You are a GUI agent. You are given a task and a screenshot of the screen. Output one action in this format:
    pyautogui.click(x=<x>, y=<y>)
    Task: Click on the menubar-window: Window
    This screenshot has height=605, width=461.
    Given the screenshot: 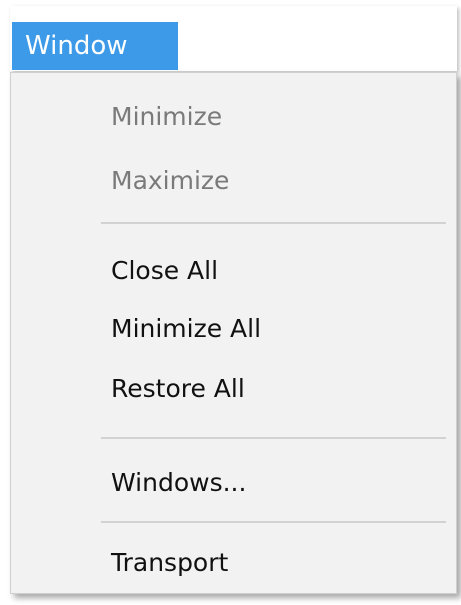 What is the action you would take?
    pyautogui.click(x=95, y=46)
    